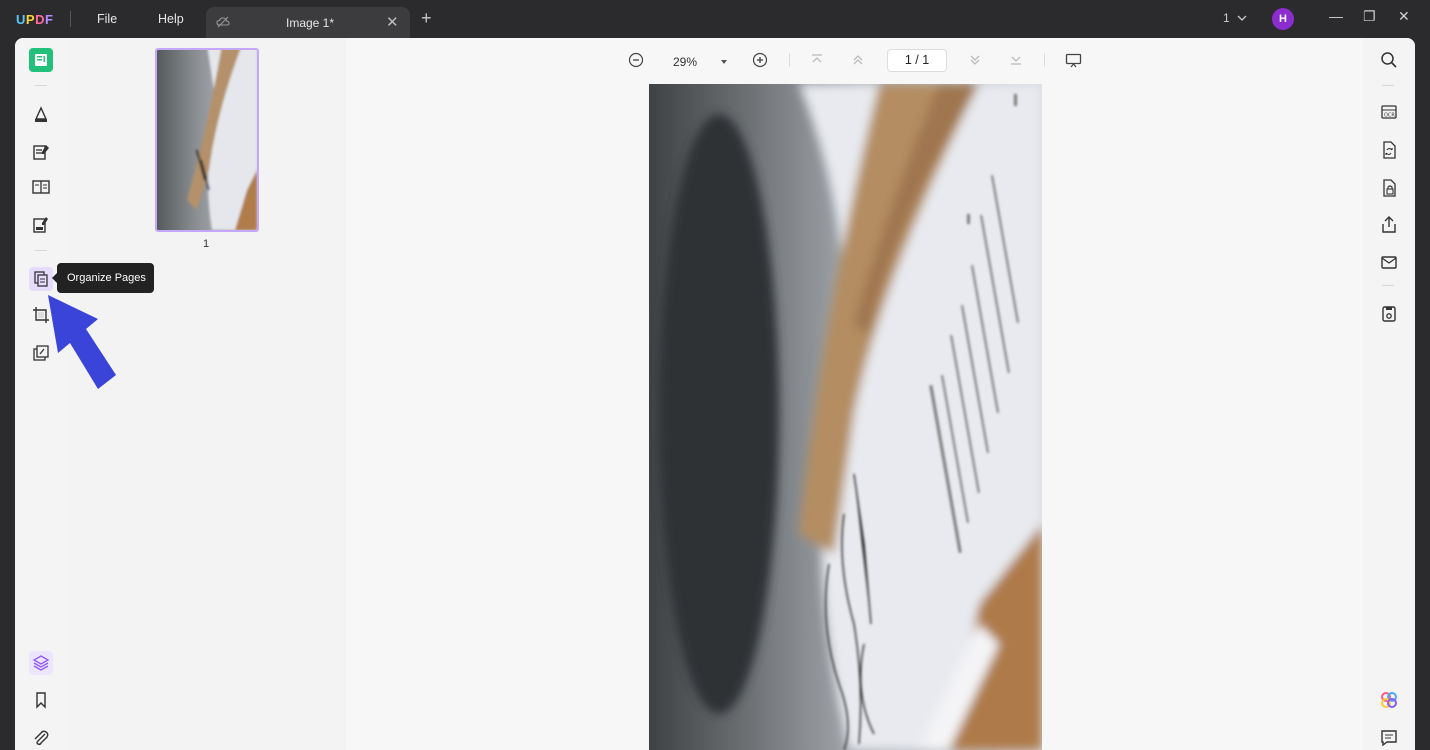 This screenshot has width=1430, height=750. Describe the element at coordinates (1389, 150) in the screenshot. I see `convert-icon` at that location.